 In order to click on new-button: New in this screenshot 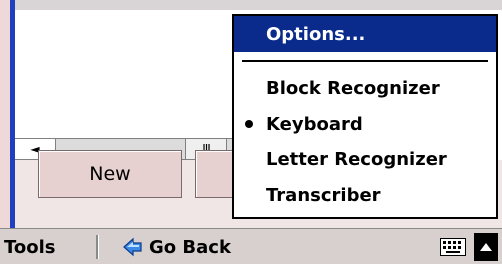, I will do `click(110, 174)`.